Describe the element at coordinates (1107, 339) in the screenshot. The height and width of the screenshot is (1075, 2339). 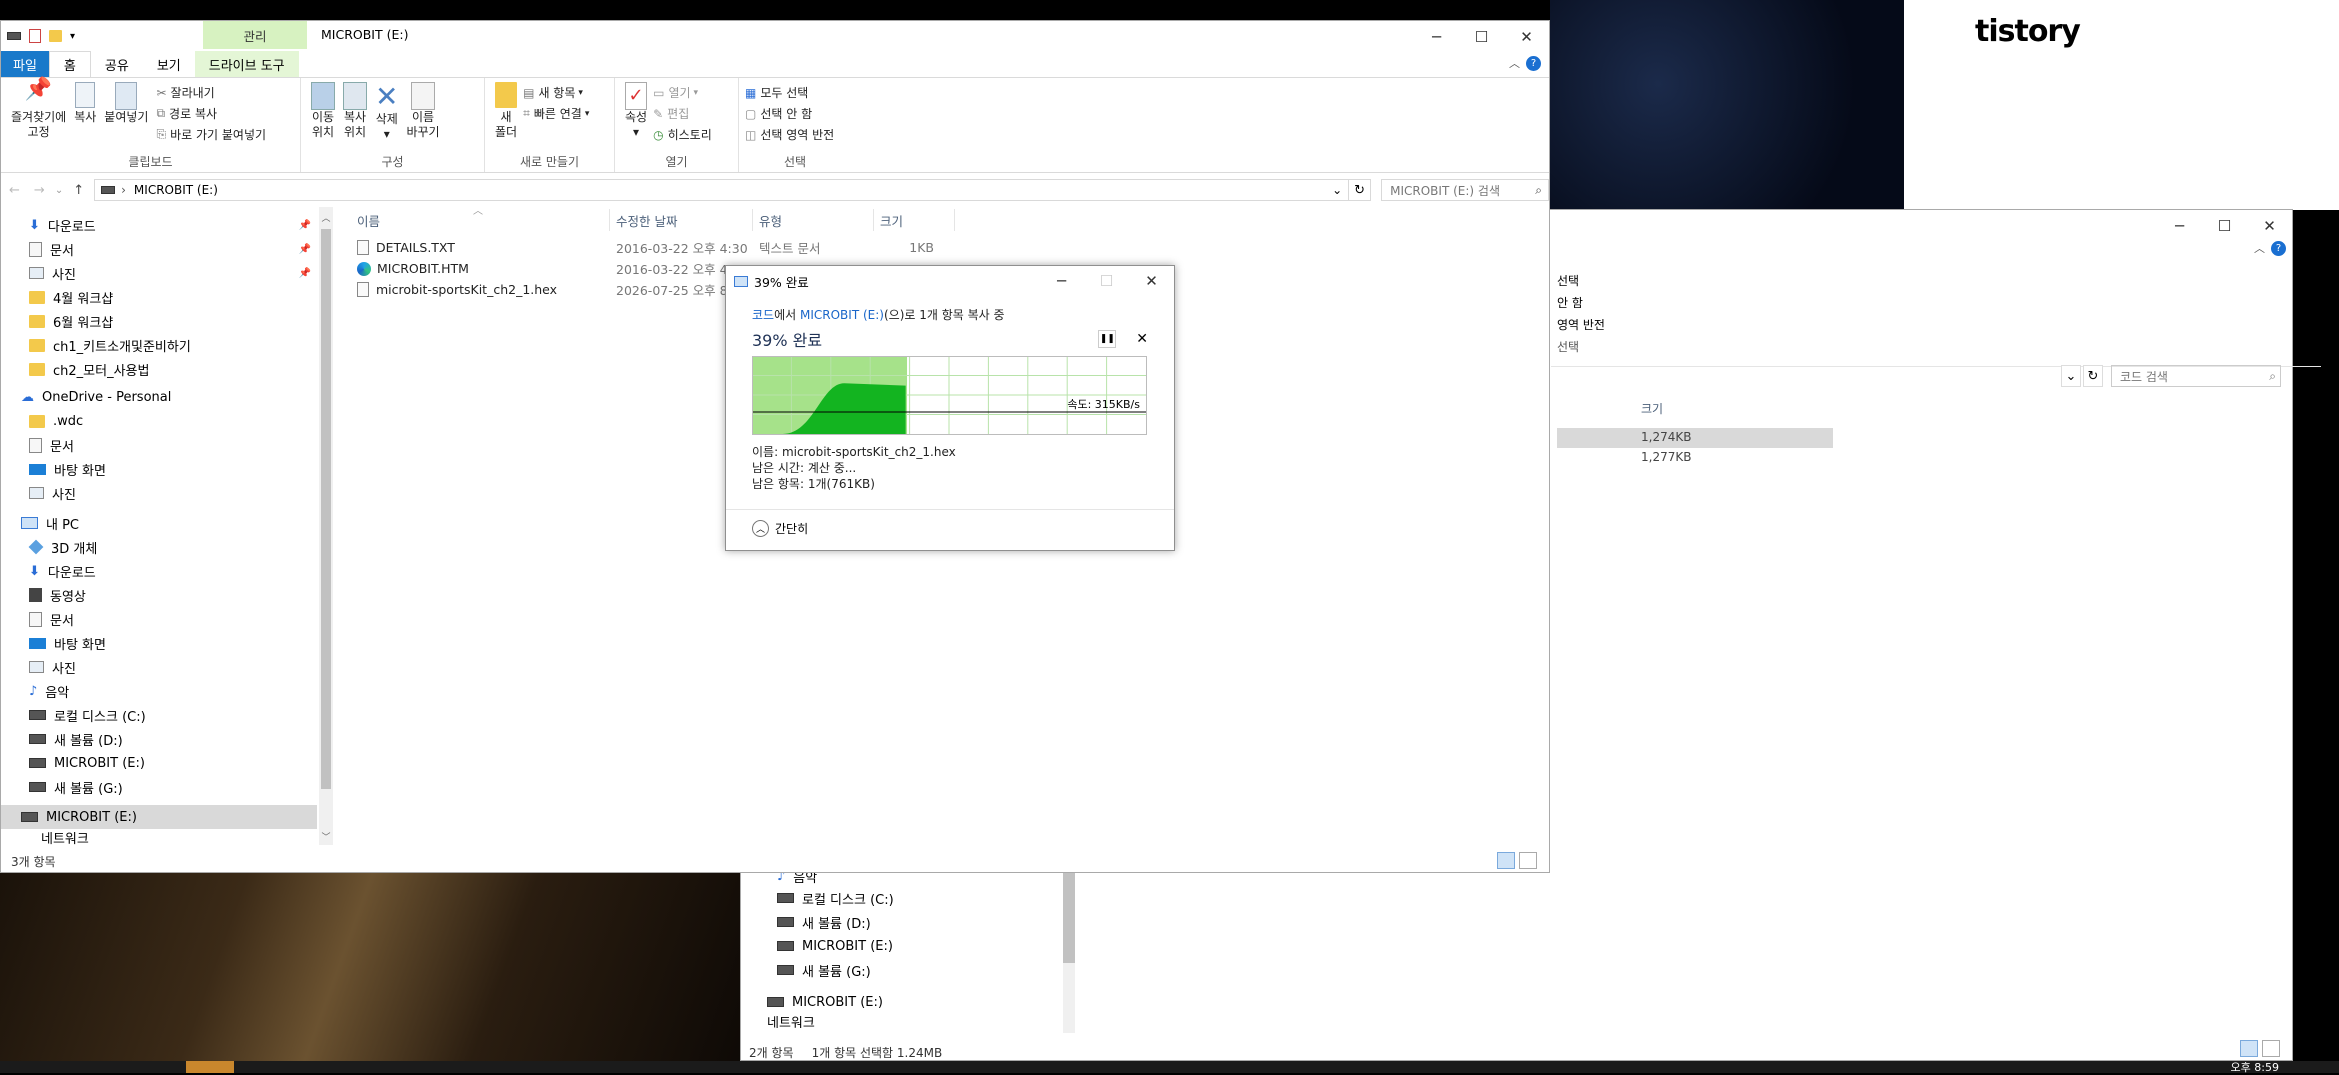
I see `pause-icon: ❚❚` at that location.